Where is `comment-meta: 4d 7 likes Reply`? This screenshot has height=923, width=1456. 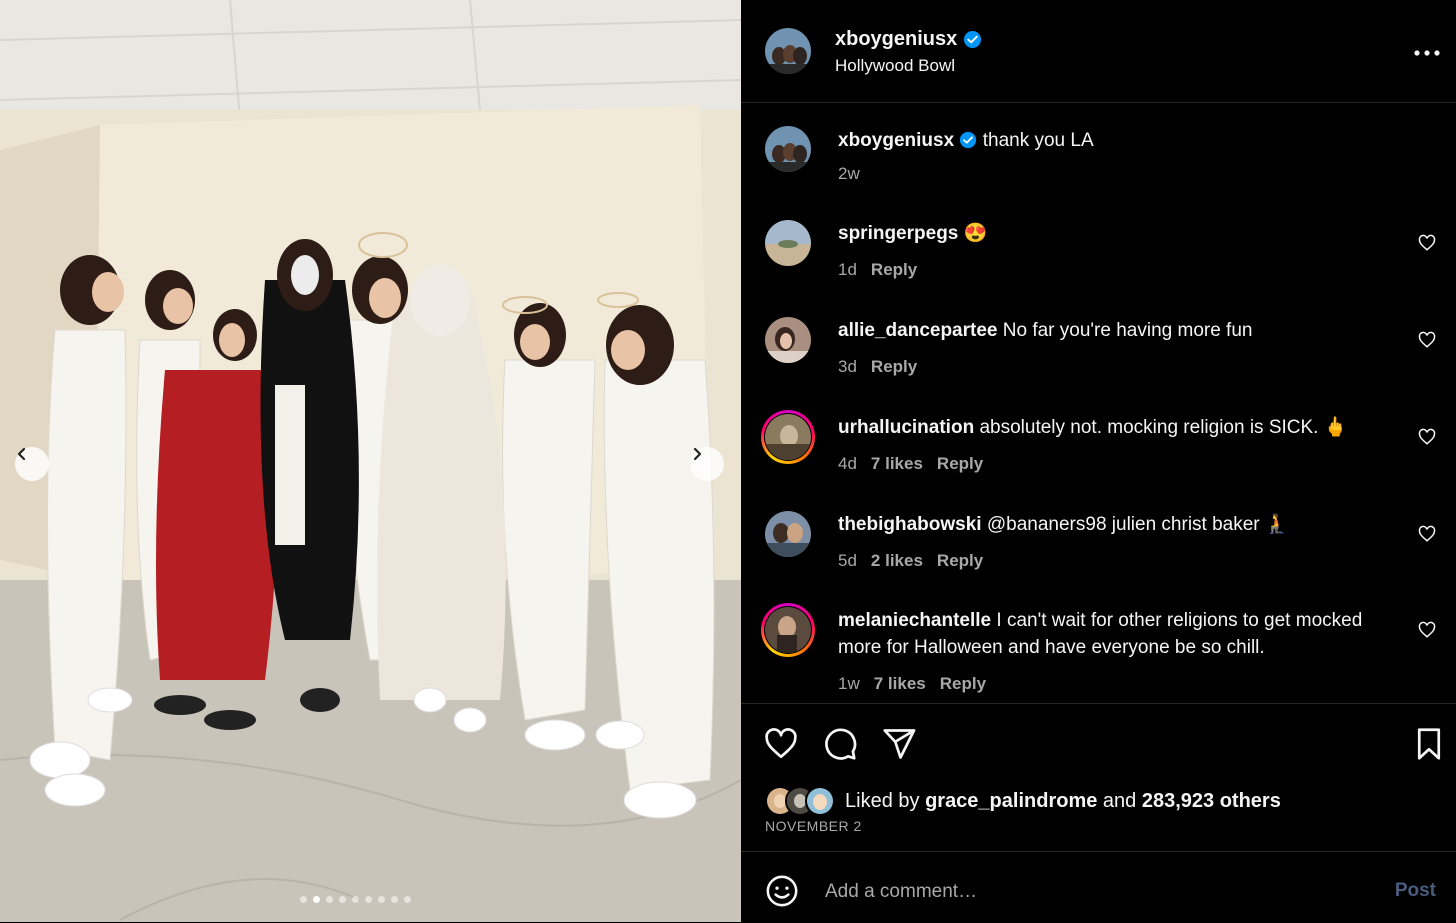
comment-meta: 4d 7 likes Reply is located at coordinates (910, 464).